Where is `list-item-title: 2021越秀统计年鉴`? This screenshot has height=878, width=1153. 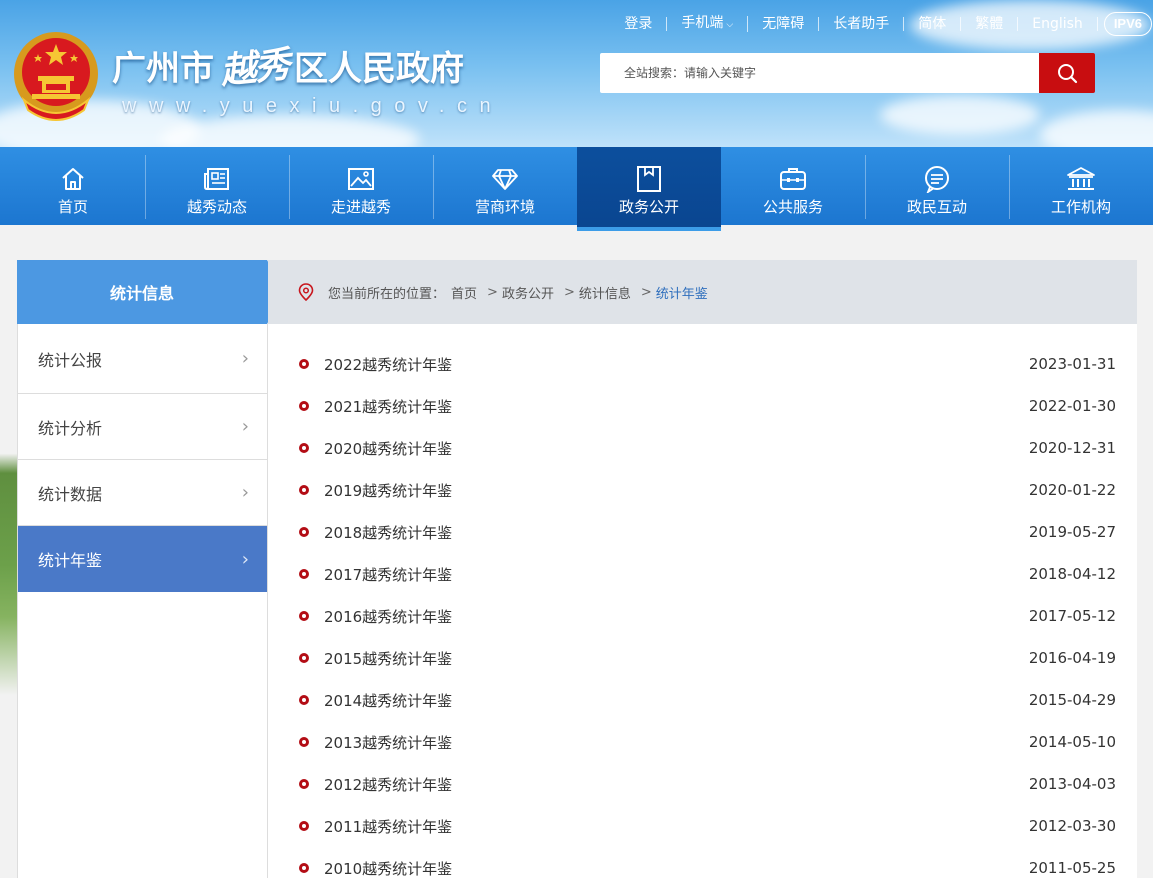 list-item-title: 2021越秀统计年鉴 is located at coordinates (388, 406).